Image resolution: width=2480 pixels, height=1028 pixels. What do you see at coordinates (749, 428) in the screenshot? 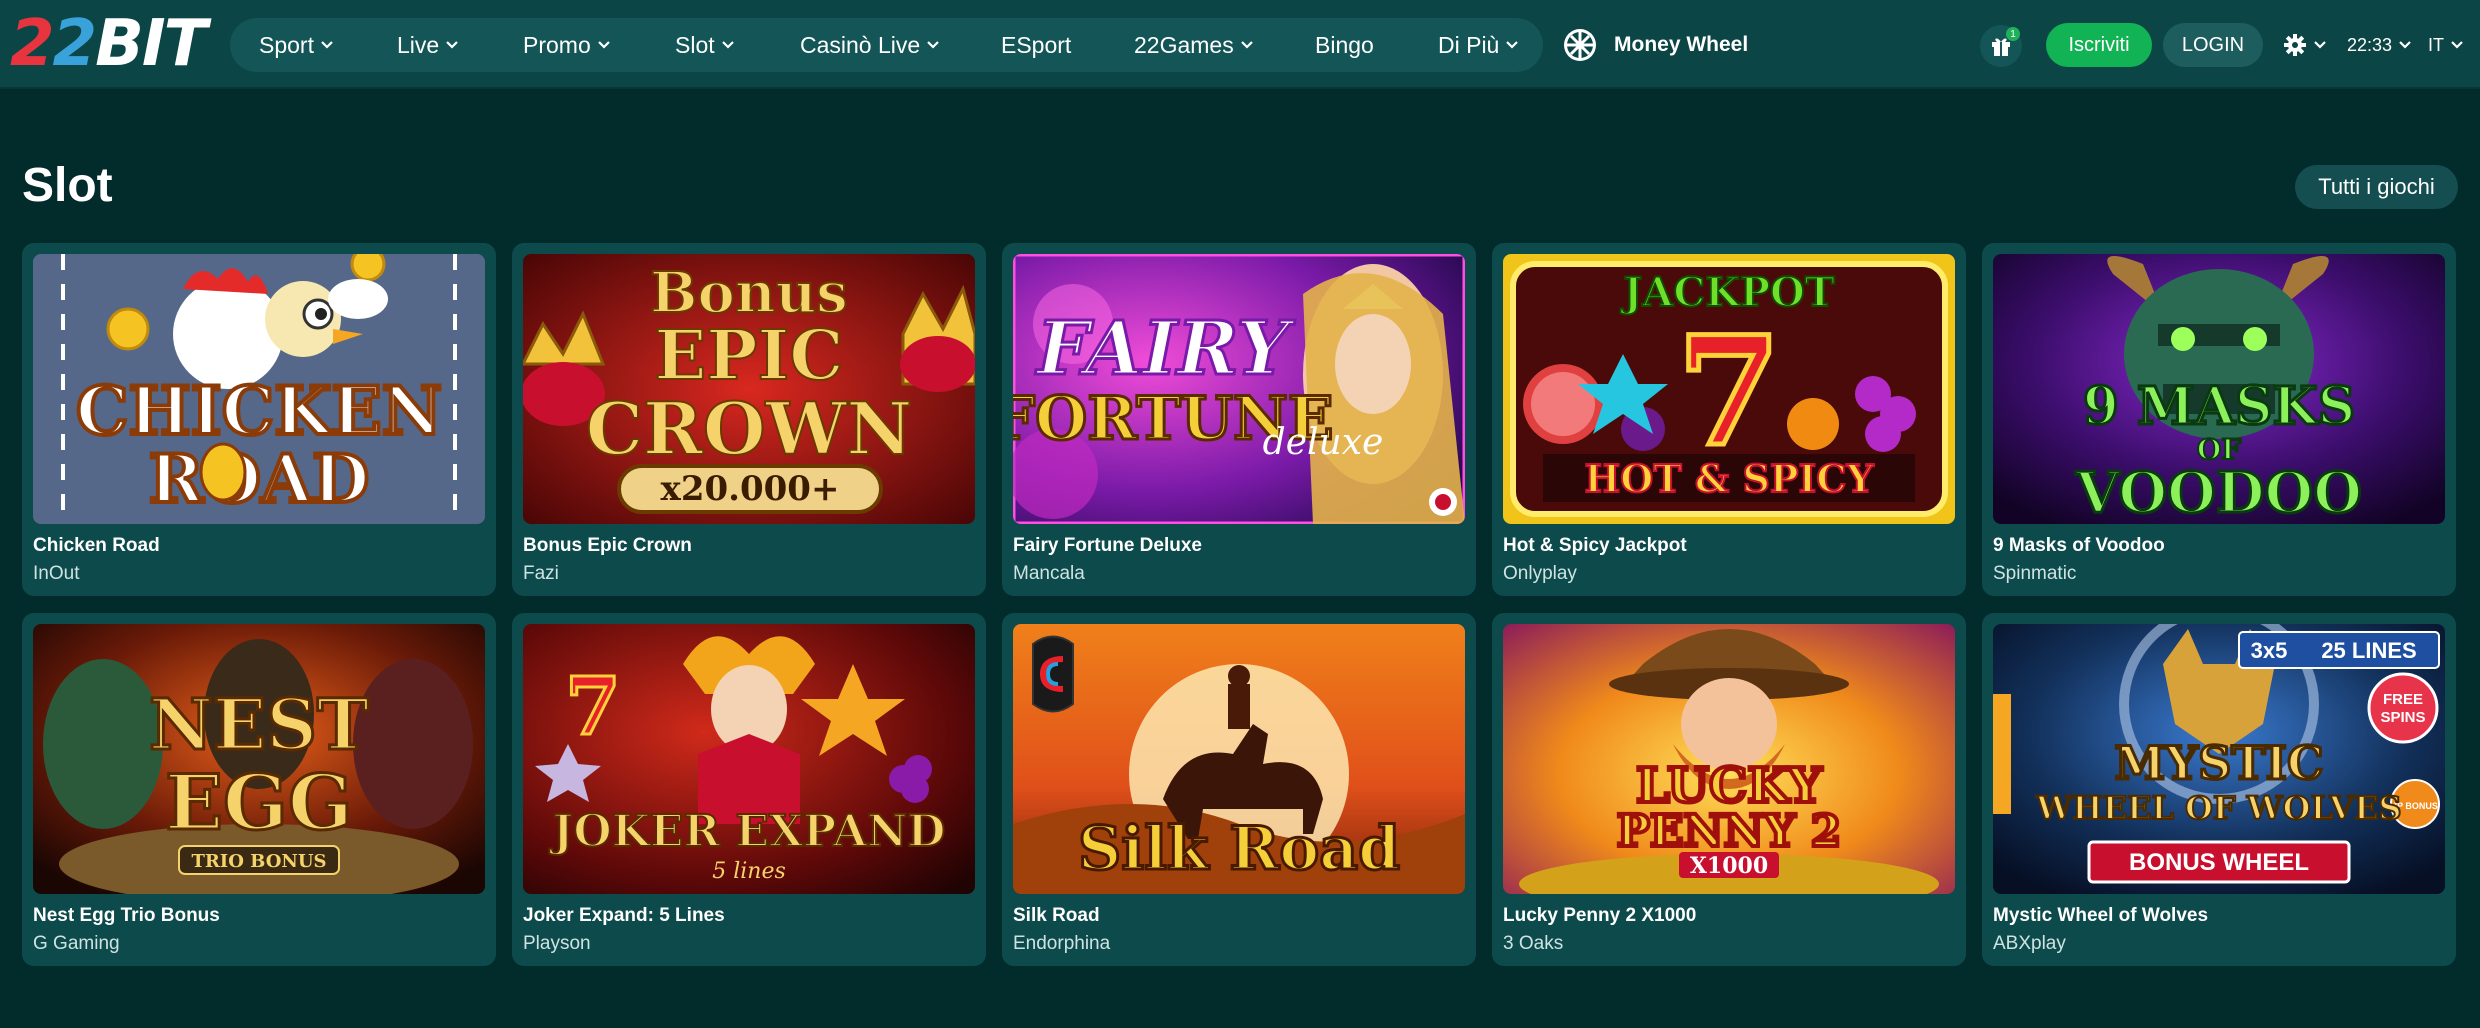
I see `game-art-title: CROWN` at bounding box center [749, 428].